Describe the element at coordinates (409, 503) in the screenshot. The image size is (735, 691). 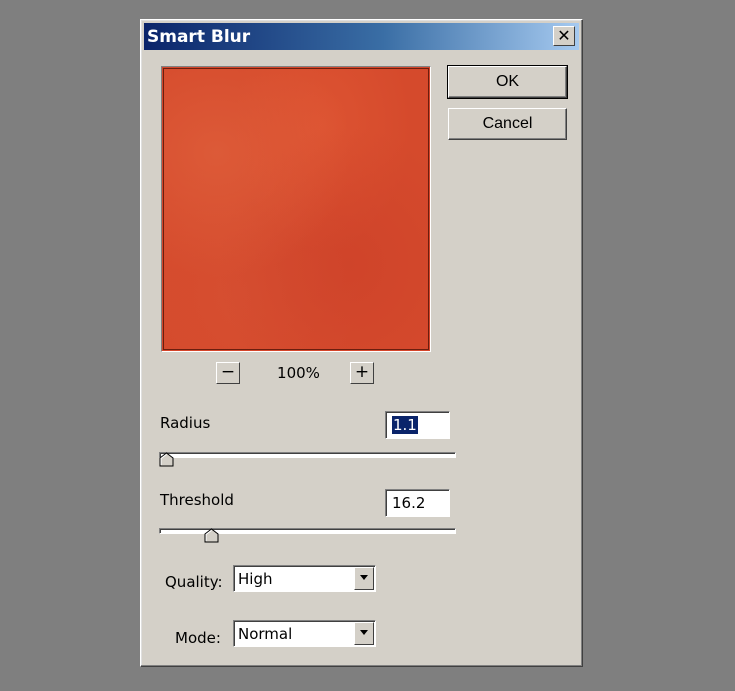
I see `threshold-value: 16.2` at that location.